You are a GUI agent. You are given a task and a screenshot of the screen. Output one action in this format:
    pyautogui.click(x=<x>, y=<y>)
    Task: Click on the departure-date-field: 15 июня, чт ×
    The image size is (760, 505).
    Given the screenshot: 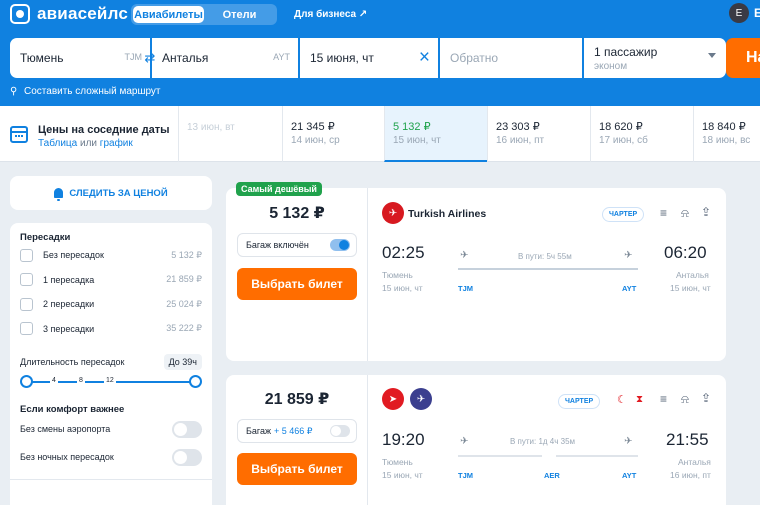 What is the action you would take?
    pyautogui.click(x=369, y=58)
    